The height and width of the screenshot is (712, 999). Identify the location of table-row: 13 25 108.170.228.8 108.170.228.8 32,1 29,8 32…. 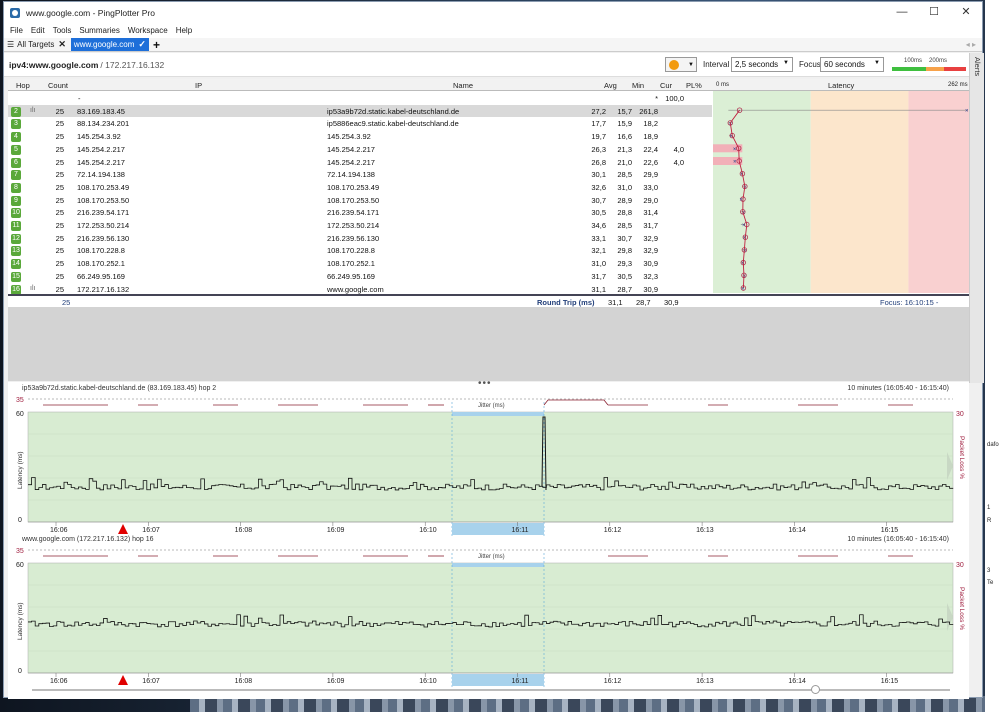
(360, 250).